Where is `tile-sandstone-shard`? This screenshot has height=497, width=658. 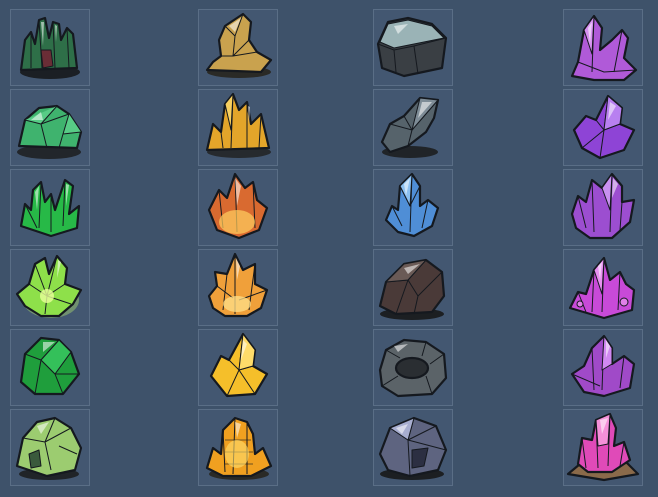
tile-sandstone-shard is located at coordinates (238, 47).